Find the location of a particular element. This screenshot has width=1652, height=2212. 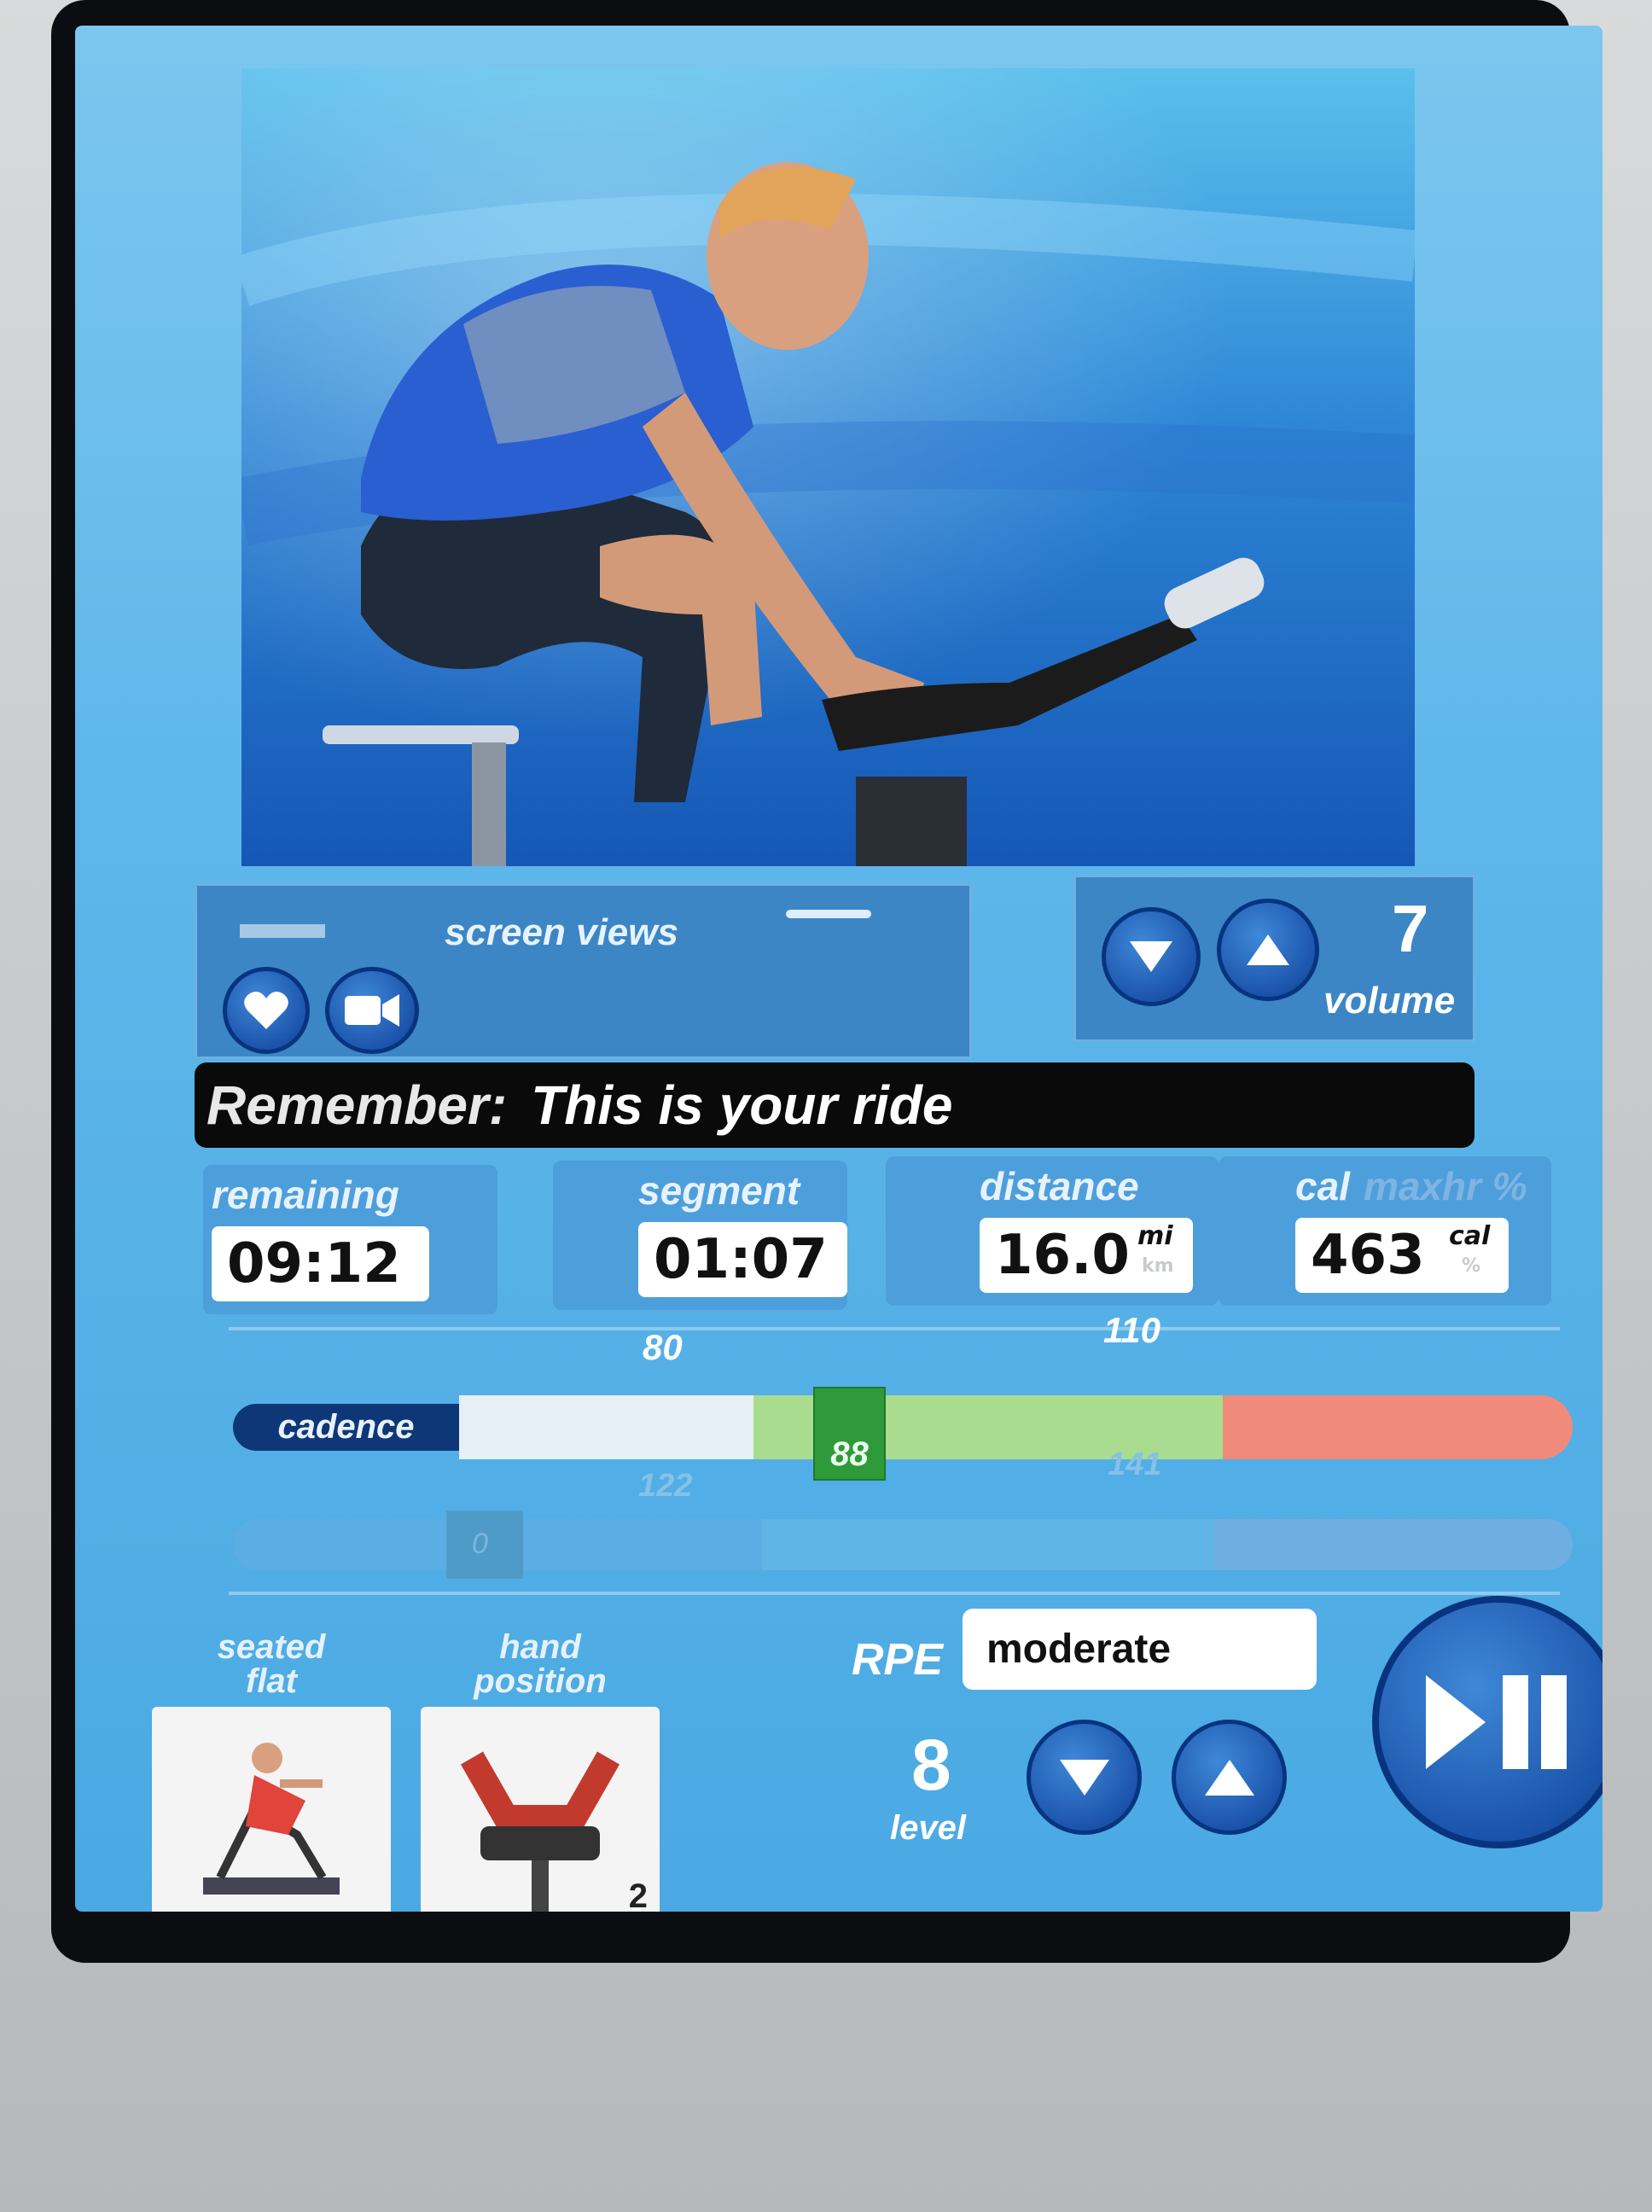

distance-unit: mi is located at coordinates (1155, 1236).